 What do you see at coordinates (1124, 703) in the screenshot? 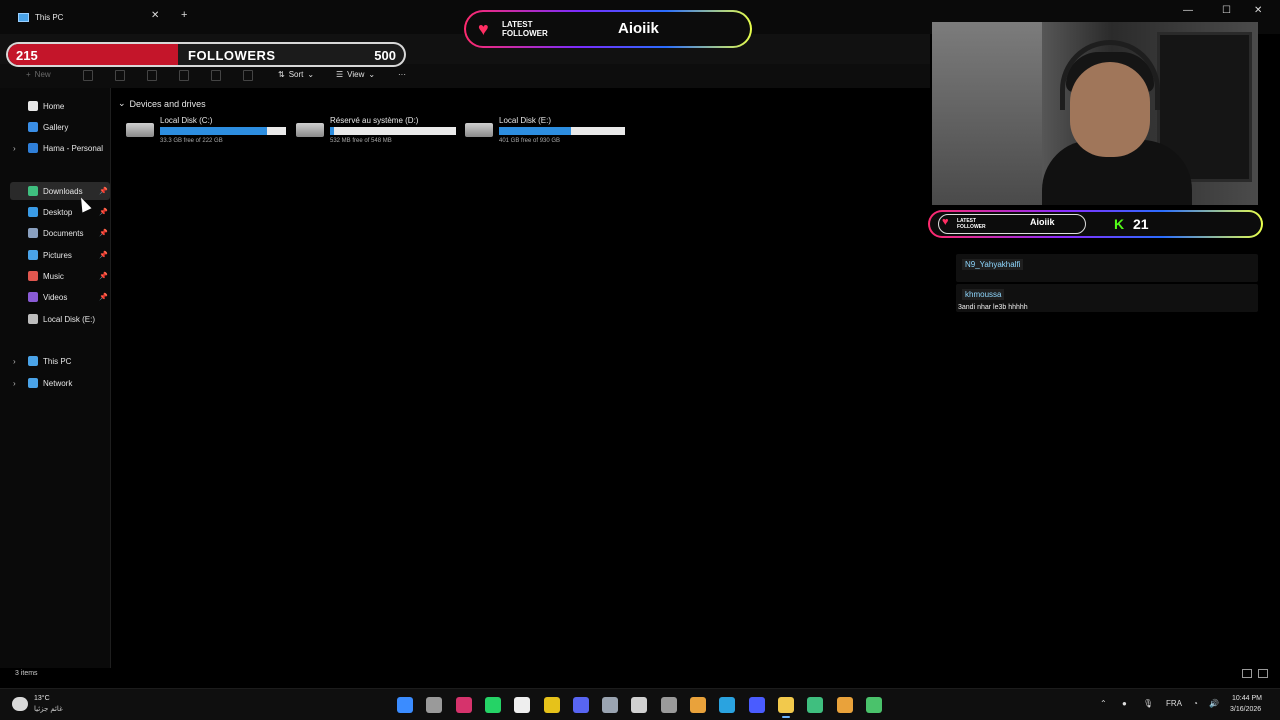
I see `app-tray-icon: ●` at bounding box center [1124, 703].